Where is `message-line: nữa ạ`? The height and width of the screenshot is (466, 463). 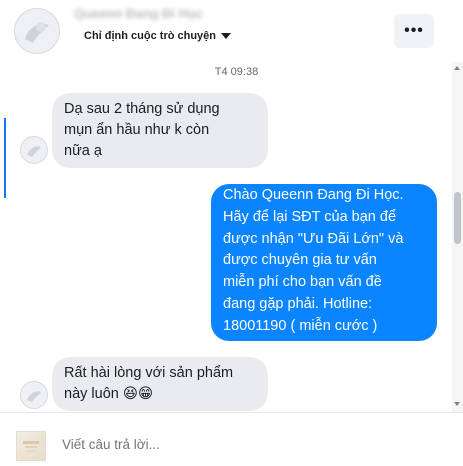
message-line: nữa ạ is located at coordinates (83, 151).